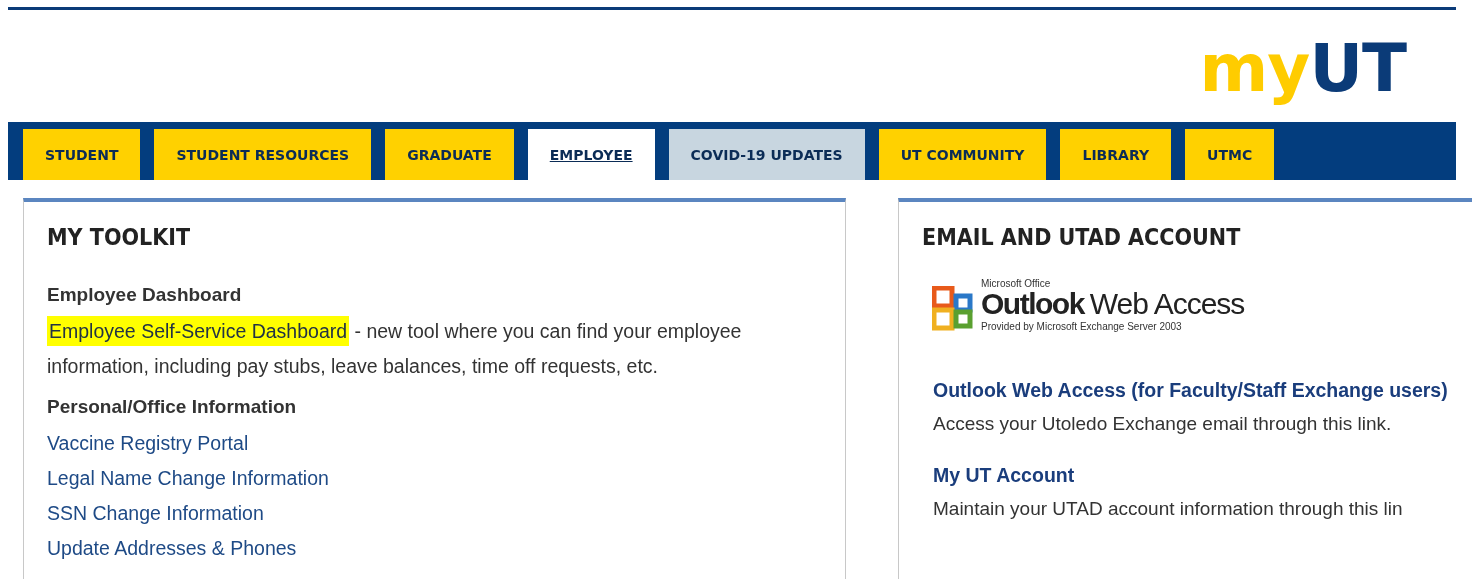  Describe the element at coordinates (155, 513) in the screenshot. I see `toolkit-link: SSN Change Information` at that location.